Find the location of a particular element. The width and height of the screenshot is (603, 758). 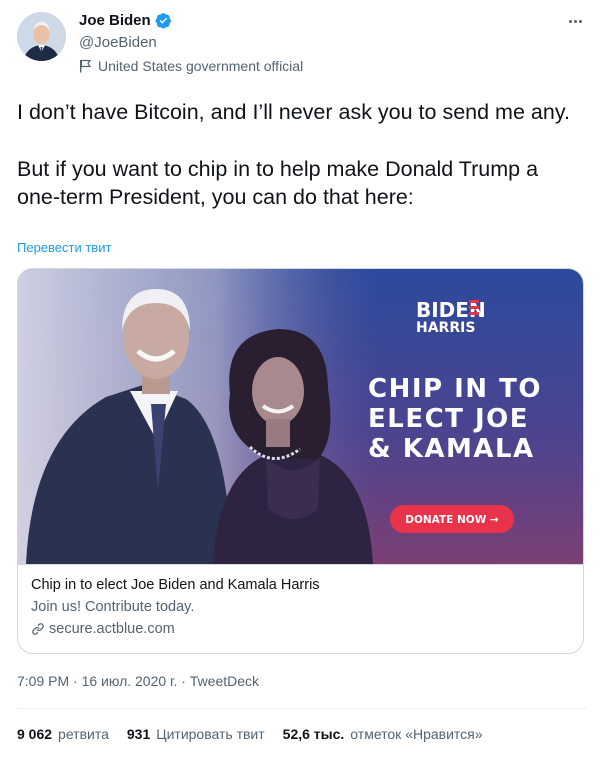

likes-count: 52,6 тыс. is located at coordinates (313, 734).